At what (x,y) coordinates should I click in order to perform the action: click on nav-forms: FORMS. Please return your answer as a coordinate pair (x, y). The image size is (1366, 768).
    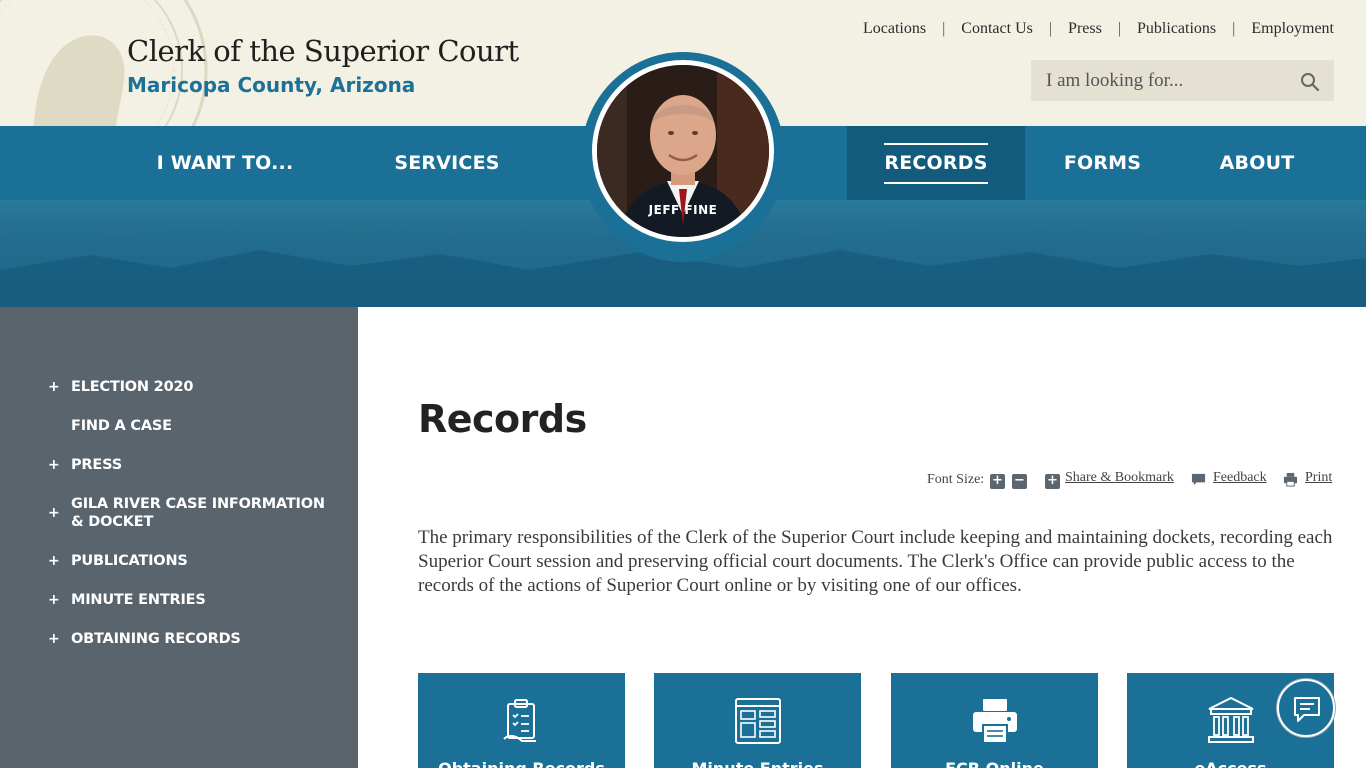
    Looking at the image, I should click on (1102, 163).